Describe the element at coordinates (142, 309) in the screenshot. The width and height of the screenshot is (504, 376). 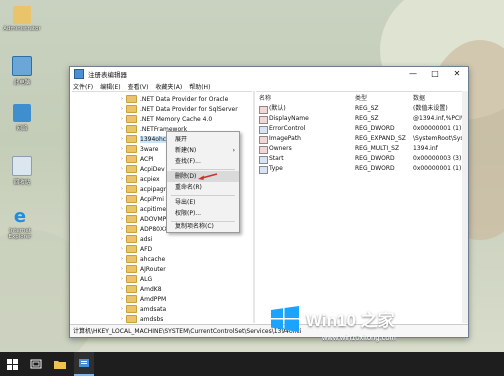
I see `tree-item: › amdsata` at that location.